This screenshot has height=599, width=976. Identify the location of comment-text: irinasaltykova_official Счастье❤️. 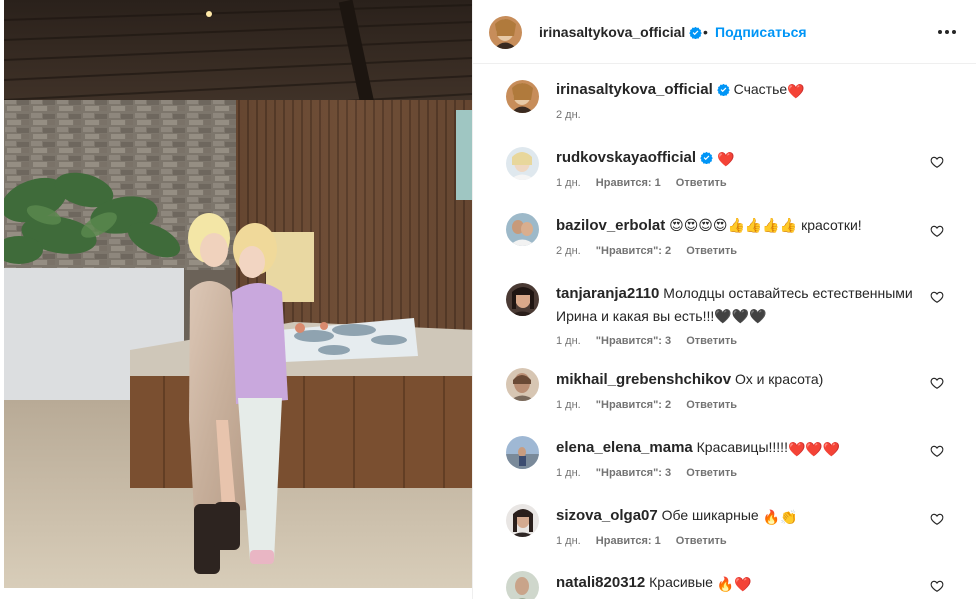
(736, 90).